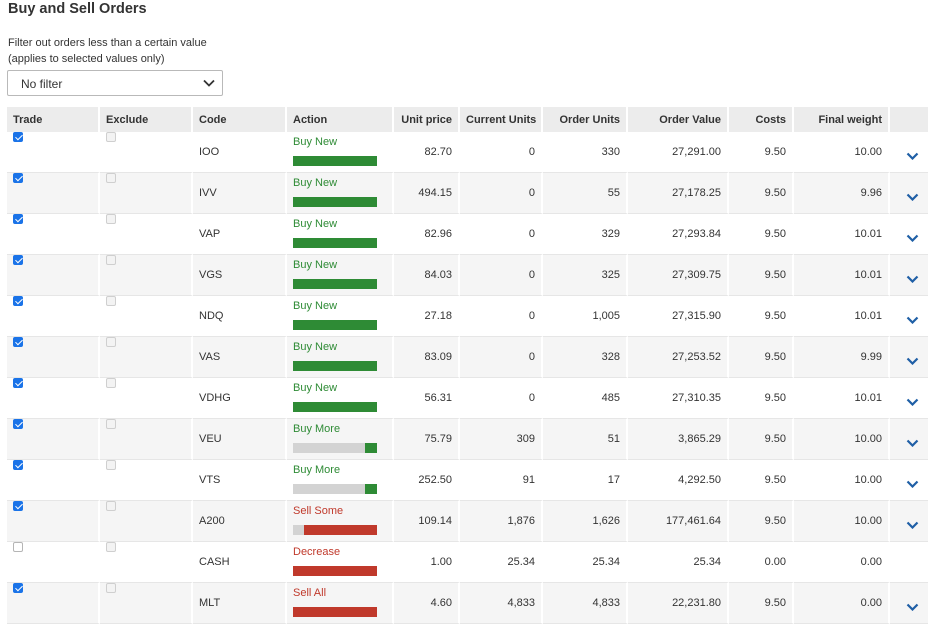 The height and width of the screenshot is (625, 938). What do you see at coordinates (585, 480) in the screenshot?
I see `order-units-cell: 17` at bounding box center [585, 480].